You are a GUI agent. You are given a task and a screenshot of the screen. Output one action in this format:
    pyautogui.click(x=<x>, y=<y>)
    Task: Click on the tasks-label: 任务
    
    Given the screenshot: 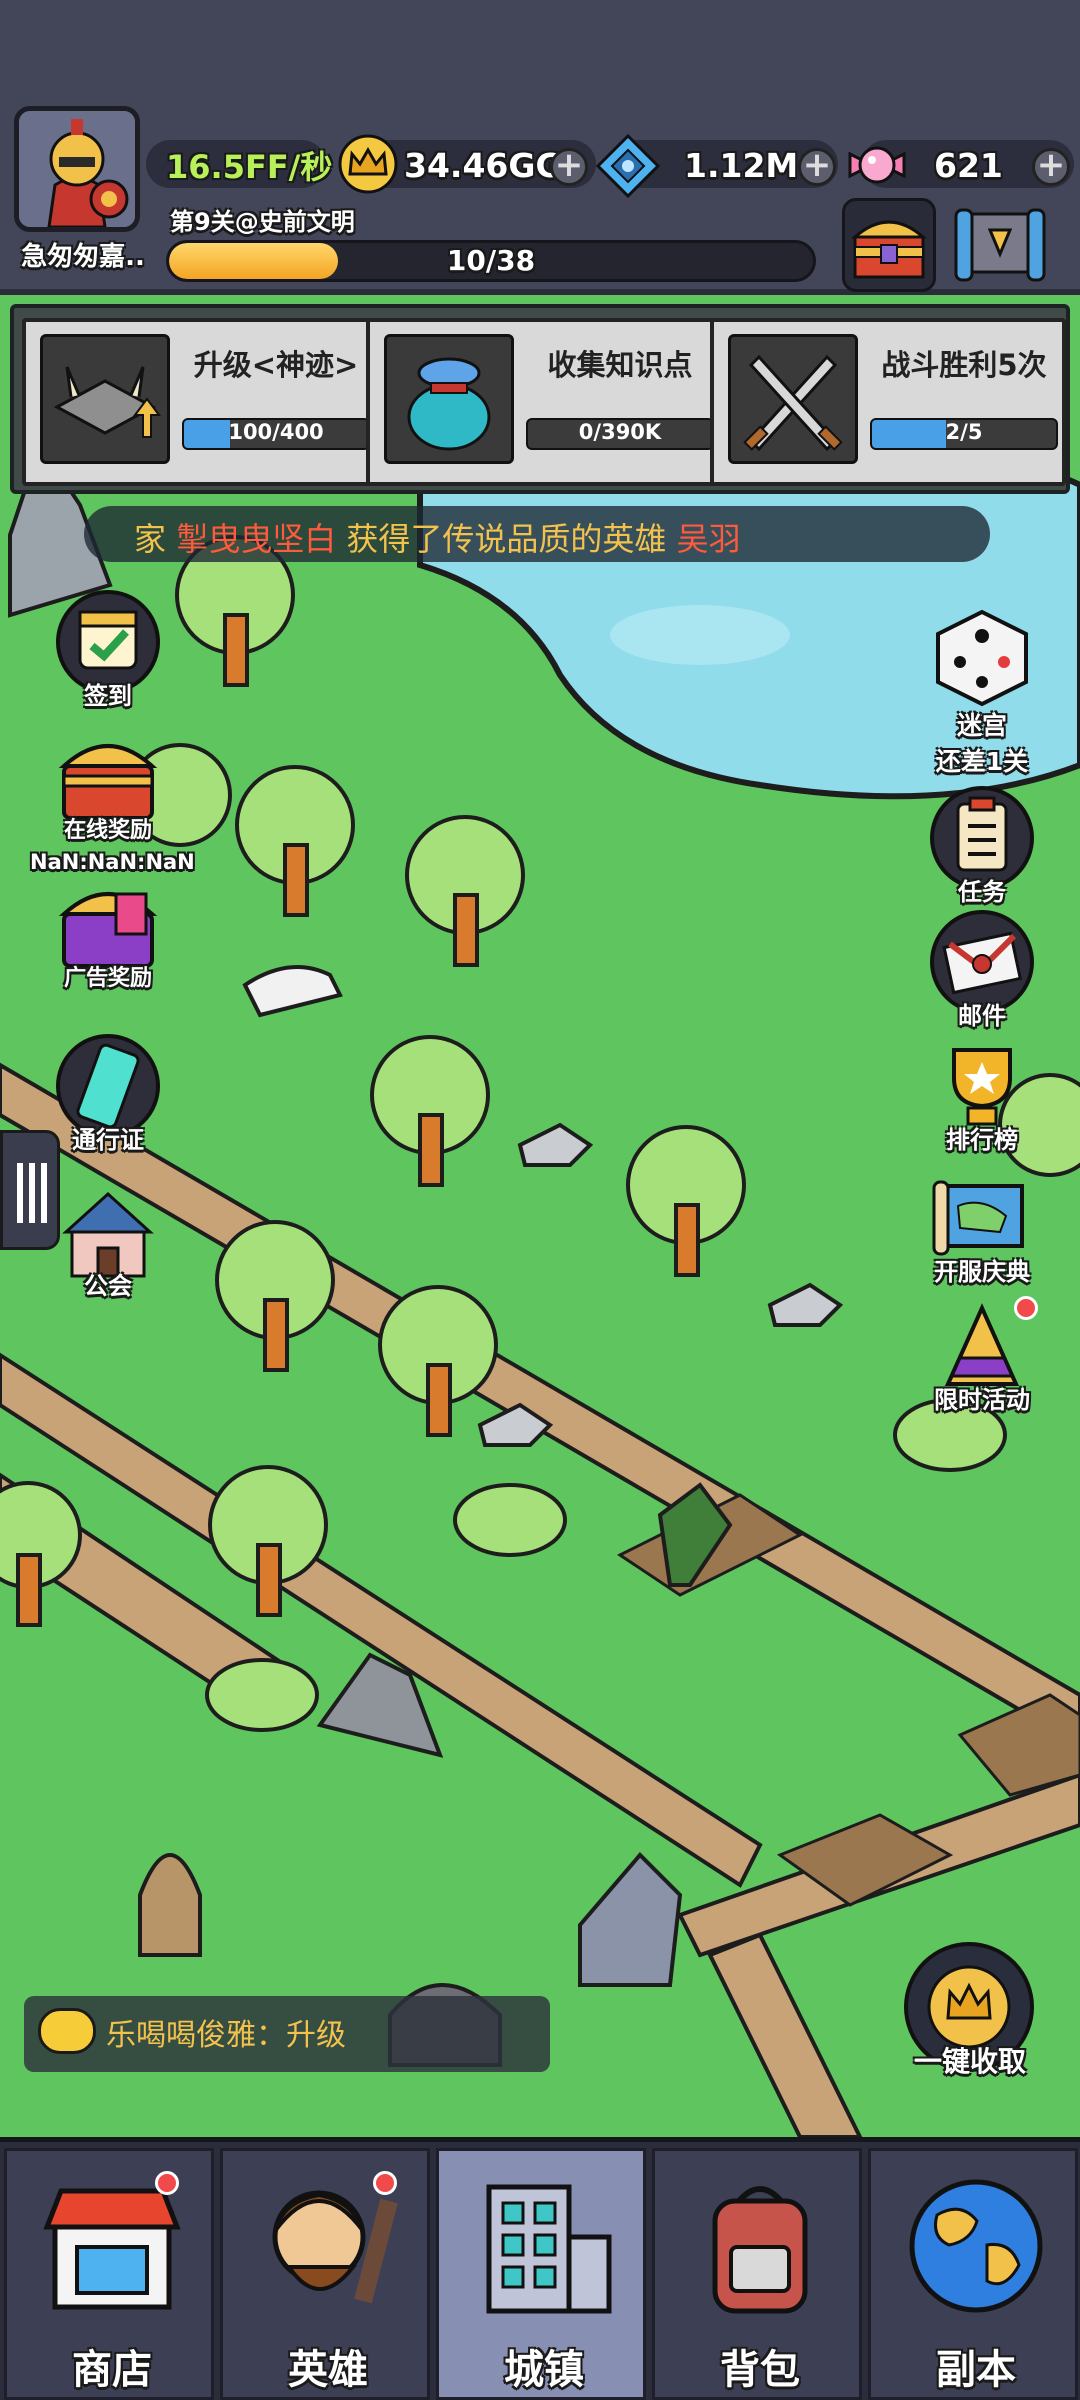 What is the action you would take?
    pyautogui.click(x=982, y=892)
    